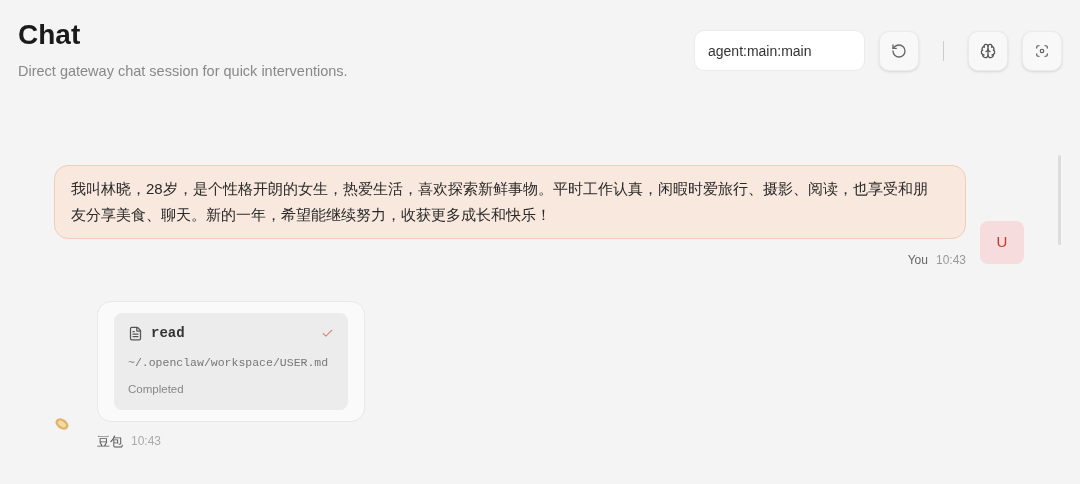  What do you see at coordinates (917, 260) in the screenshot?
I see `sender-name: You` at bounding box center [917, 260].